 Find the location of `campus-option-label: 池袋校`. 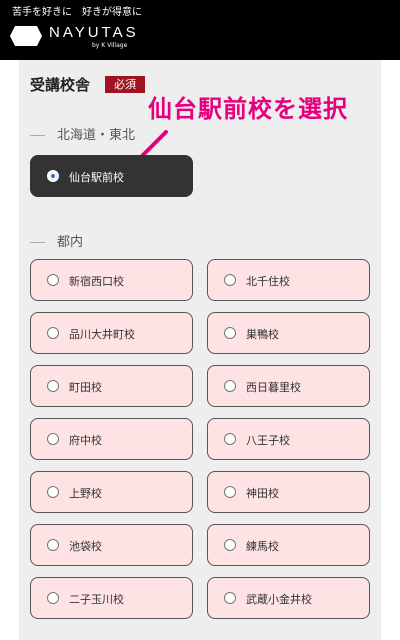

campus-option-label: 池袋校 is located at coordinates (85, 546).